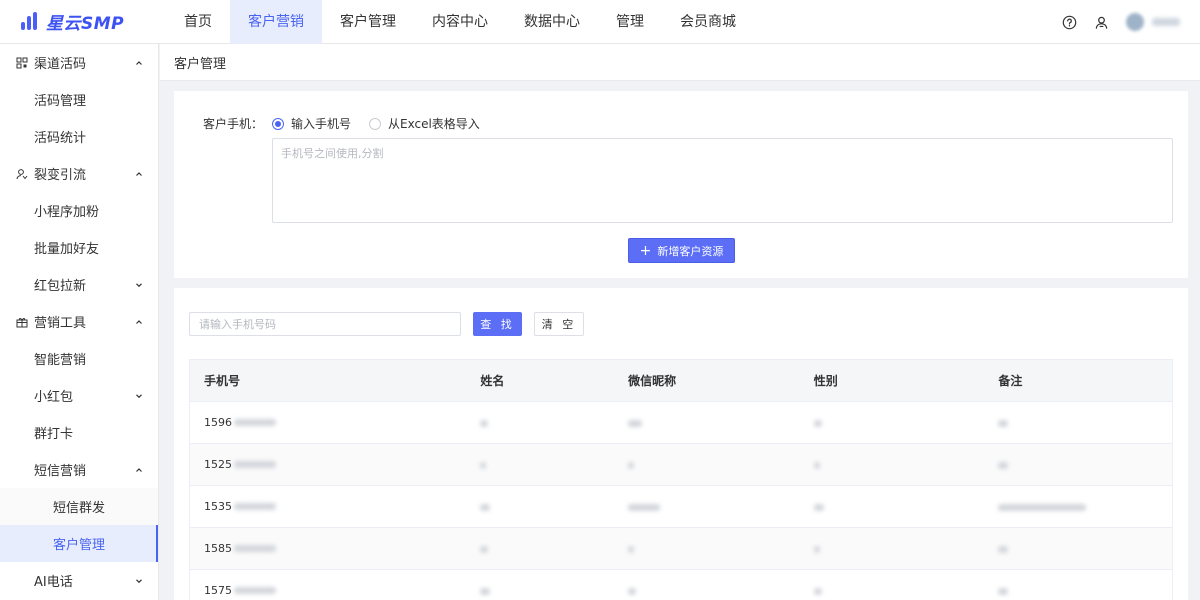  I want to click on sidebar-item-small-red-packet: 小红包, so click(79, 395).